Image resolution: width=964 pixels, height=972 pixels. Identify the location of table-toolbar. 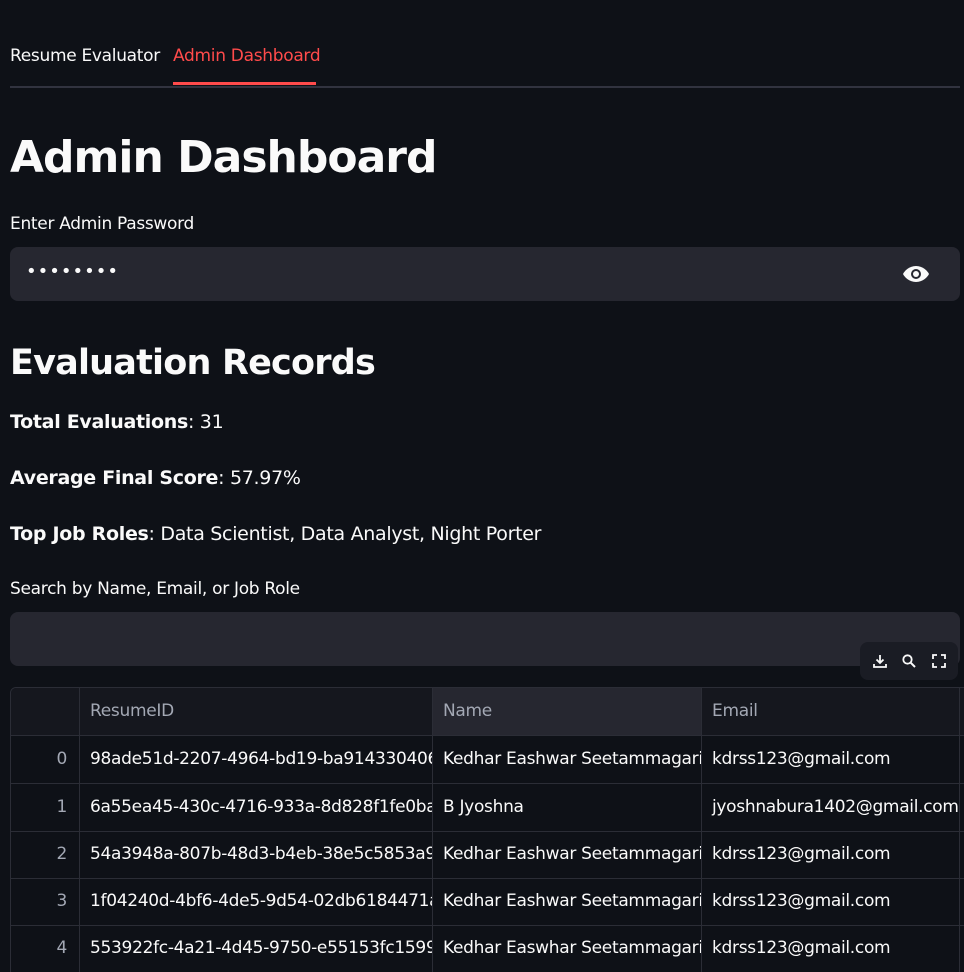
(909, 661).